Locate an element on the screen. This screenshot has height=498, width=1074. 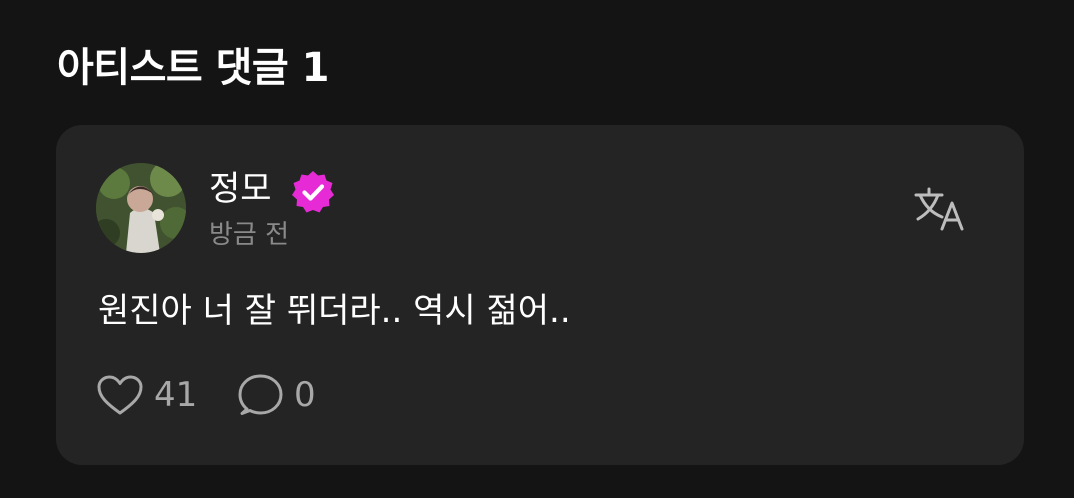
avatar is located at coordinates (141, 208).